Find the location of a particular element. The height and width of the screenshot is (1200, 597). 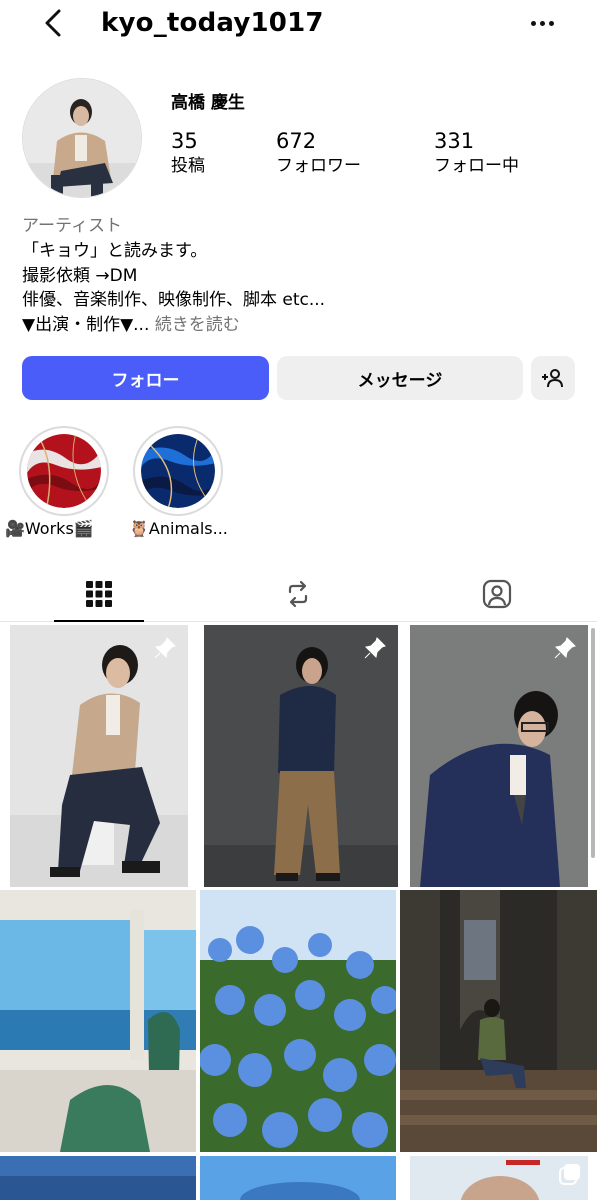

top-bar: kyo_today1017 is located at coordinates (298, 25).